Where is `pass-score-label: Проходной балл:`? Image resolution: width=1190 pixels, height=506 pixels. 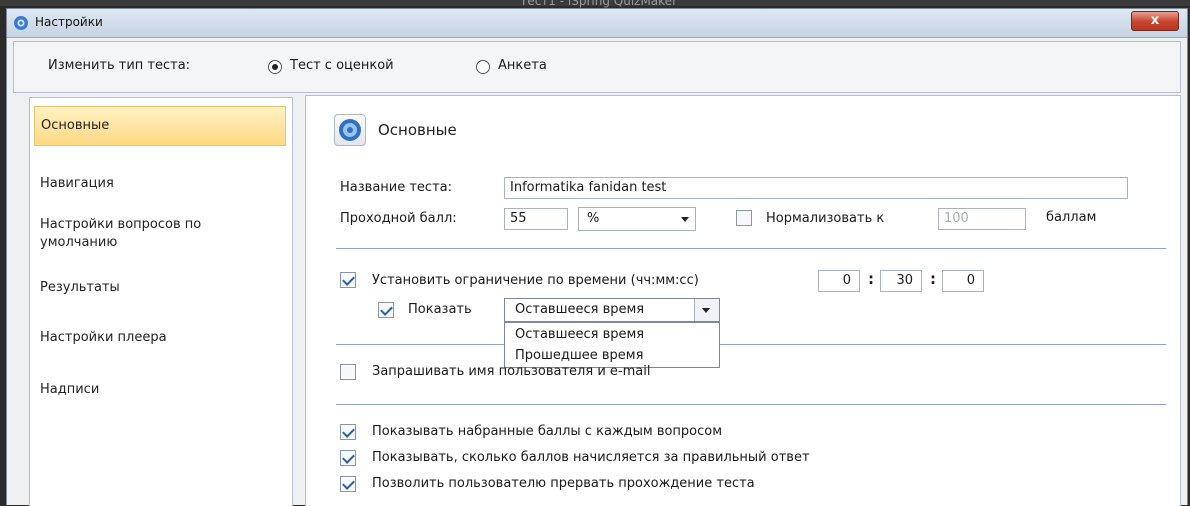 pass-score-label: Проходной балл: is located at coordinates (398, 218).